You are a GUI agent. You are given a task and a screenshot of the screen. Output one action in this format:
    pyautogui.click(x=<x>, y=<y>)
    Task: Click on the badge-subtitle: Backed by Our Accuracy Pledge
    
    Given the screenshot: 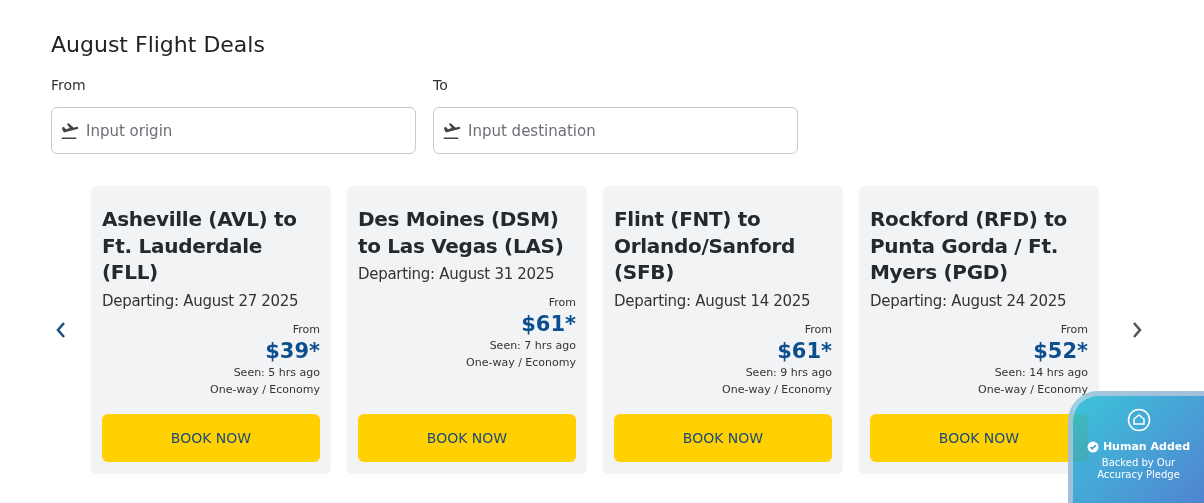 What is the action you would take?
    pyautogui.click(x=1138, y=469)
    